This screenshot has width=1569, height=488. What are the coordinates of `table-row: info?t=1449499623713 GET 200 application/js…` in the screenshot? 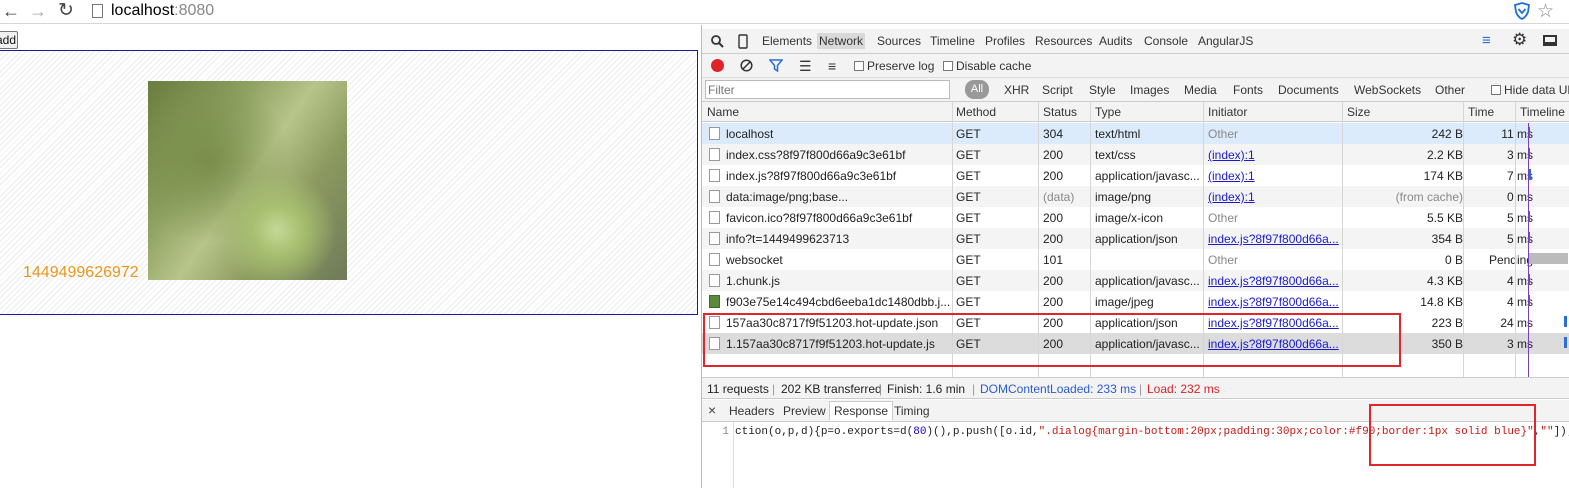 It's located at (1135, 238).